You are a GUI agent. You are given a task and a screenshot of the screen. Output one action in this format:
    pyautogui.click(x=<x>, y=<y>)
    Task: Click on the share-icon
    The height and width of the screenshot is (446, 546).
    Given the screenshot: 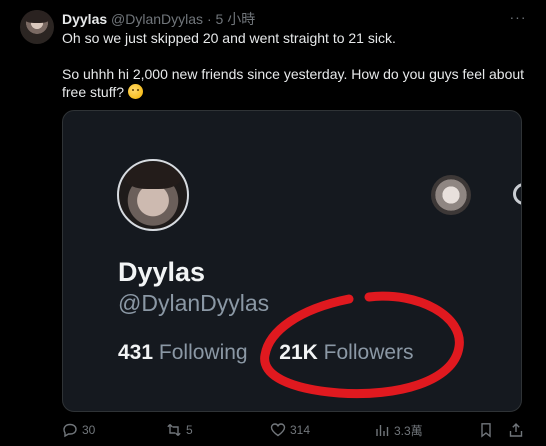 What is the action you would take?
    pyautogui.click(x=516, y=430)
    